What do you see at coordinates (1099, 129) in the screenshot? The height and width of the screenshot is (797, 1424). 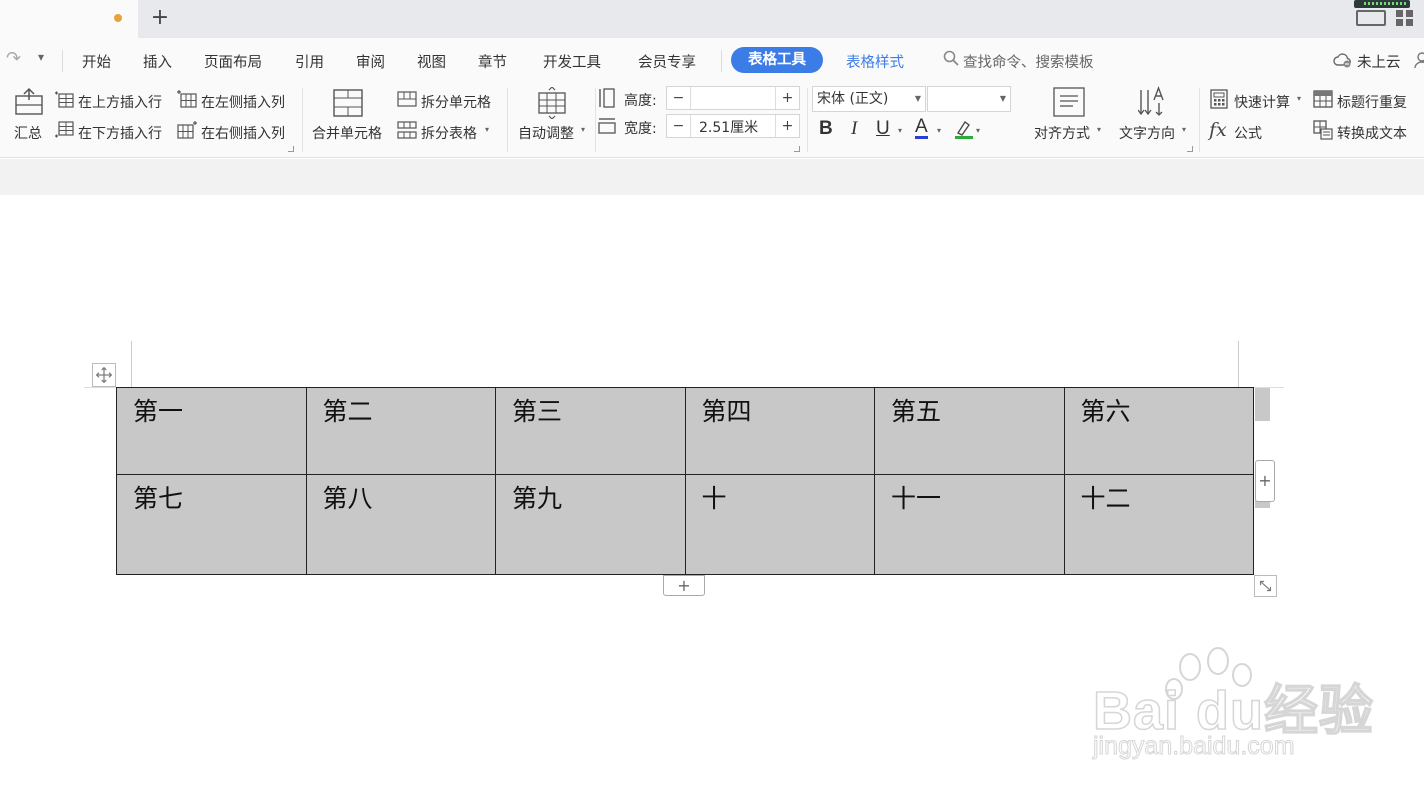 I see `align-dropdown-icon: ▾` at bounding box center [1099, 129].